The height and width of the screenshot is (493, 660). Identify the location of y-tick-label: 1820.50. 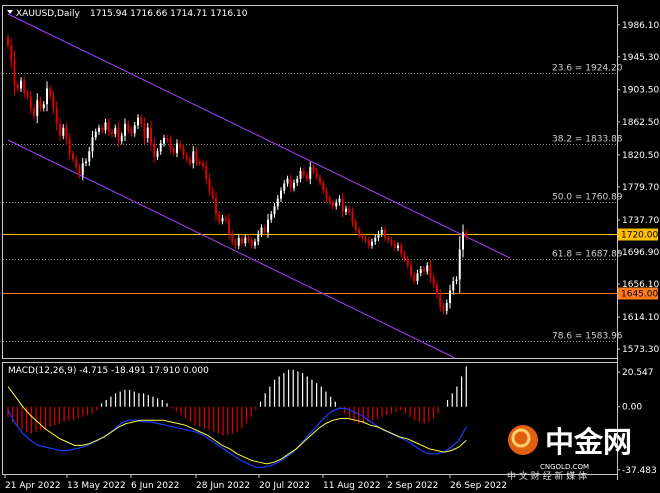
(640, 156).